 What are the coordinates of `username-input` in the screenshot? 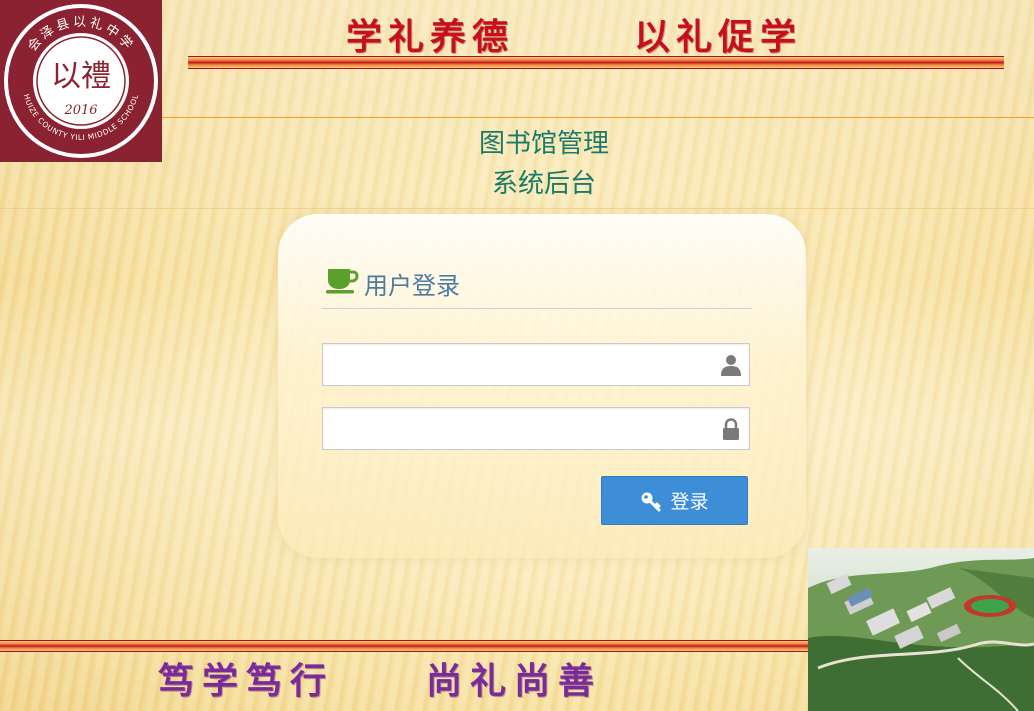 It's located at (523, 364).